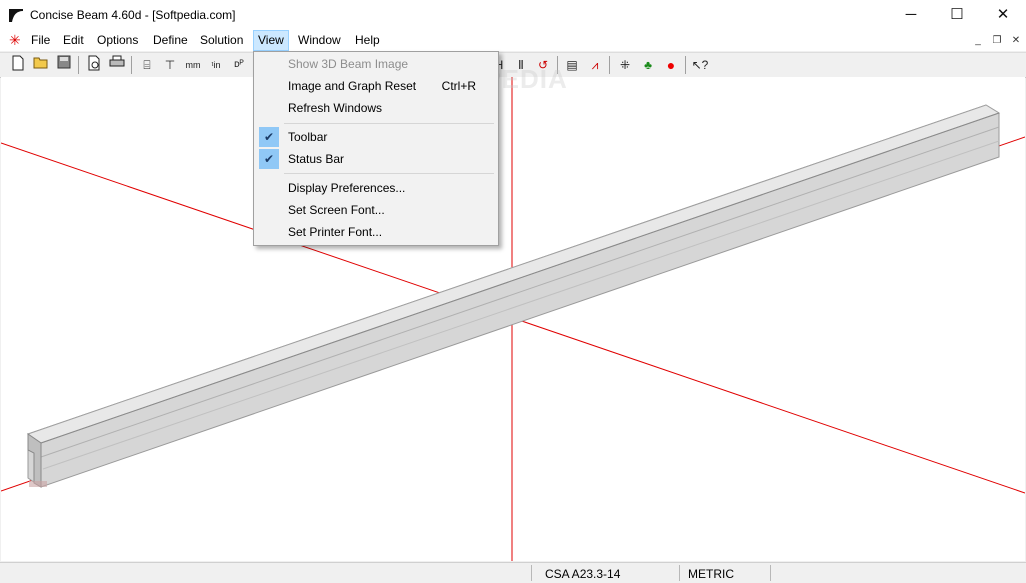 Image resolution: width=1026 pixels, height=583 pixels. I want to click on menu-solution: Solution, so click(221, 40).